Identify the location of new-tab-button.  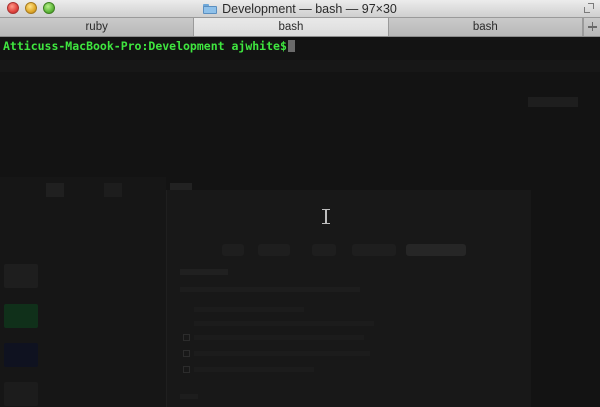
(591, 27).